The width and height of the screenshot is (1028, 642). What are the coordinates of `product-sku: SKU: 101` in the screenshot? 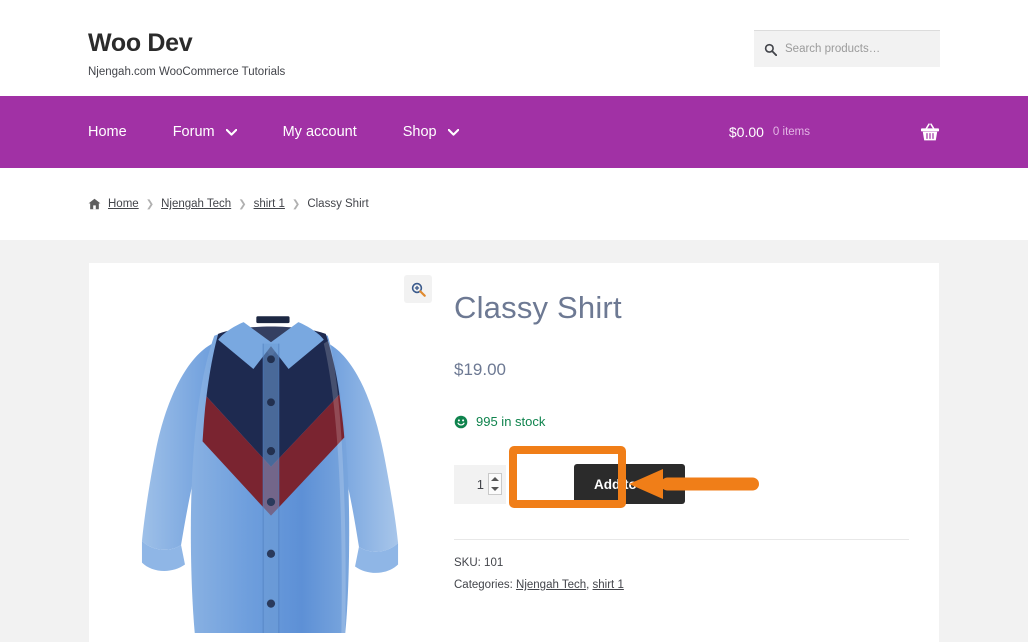 It's located at (681, 563).